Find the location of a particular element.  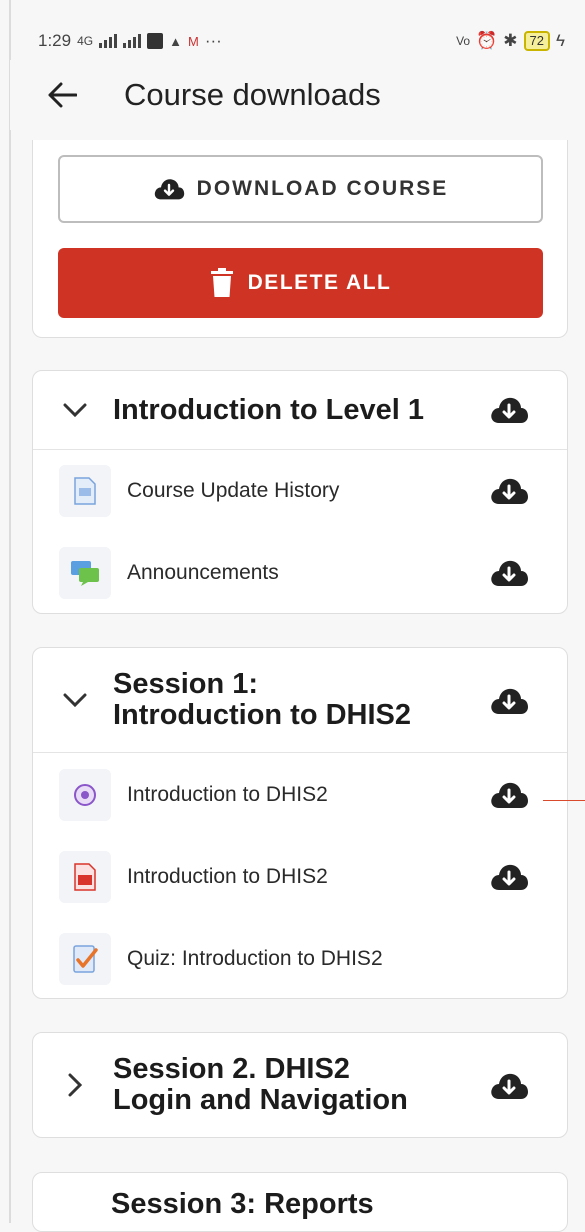

section-header: Introduction to Level 1 is located at coordinates (300, 410).